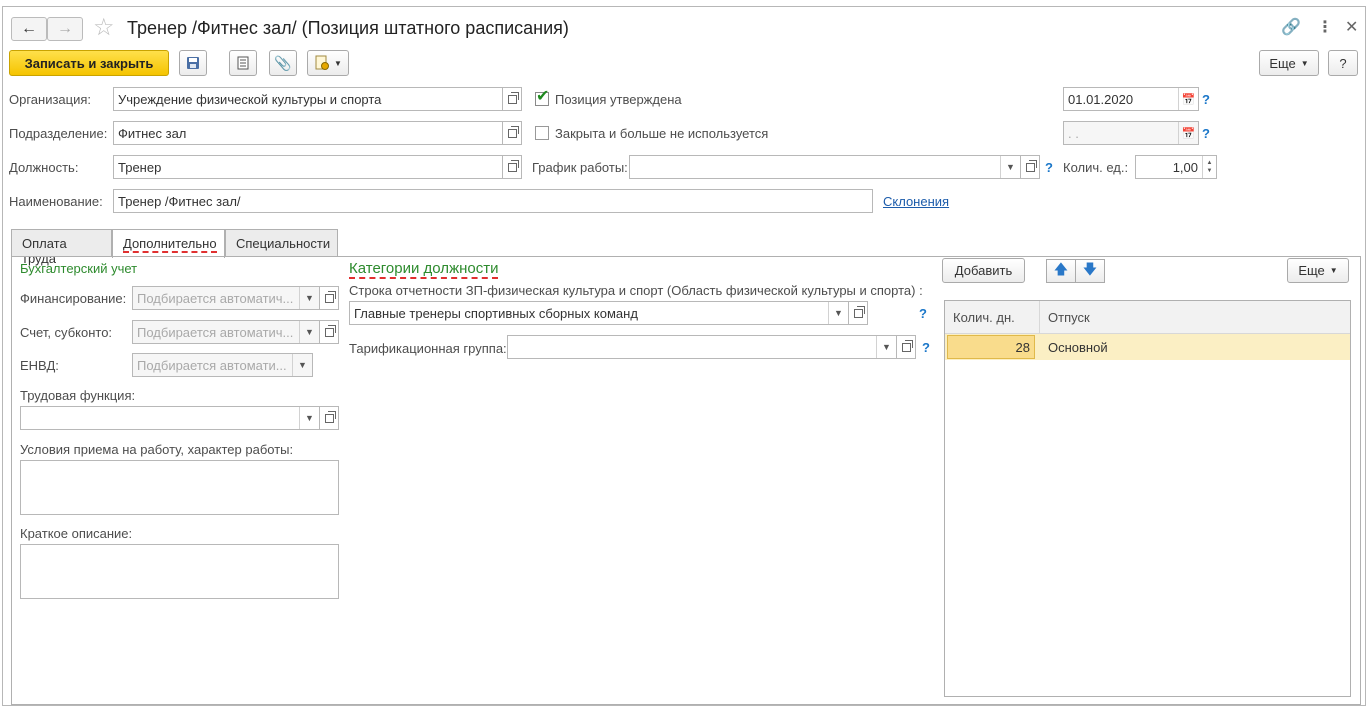 The height and width of the screenshot is (710, 1368). Describe the element at coordinates (542, 133) in the screenshot. I see `closed-checkbox` at that location.